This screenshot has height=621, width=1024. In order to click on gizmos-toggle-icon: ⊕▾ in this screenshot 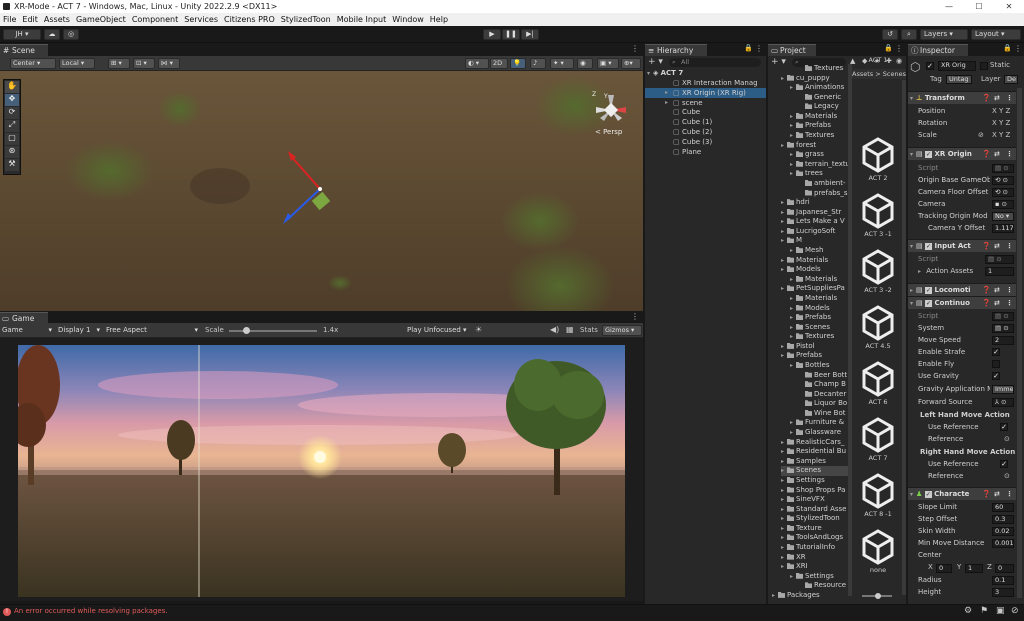, I will do `click(631, 63)`.